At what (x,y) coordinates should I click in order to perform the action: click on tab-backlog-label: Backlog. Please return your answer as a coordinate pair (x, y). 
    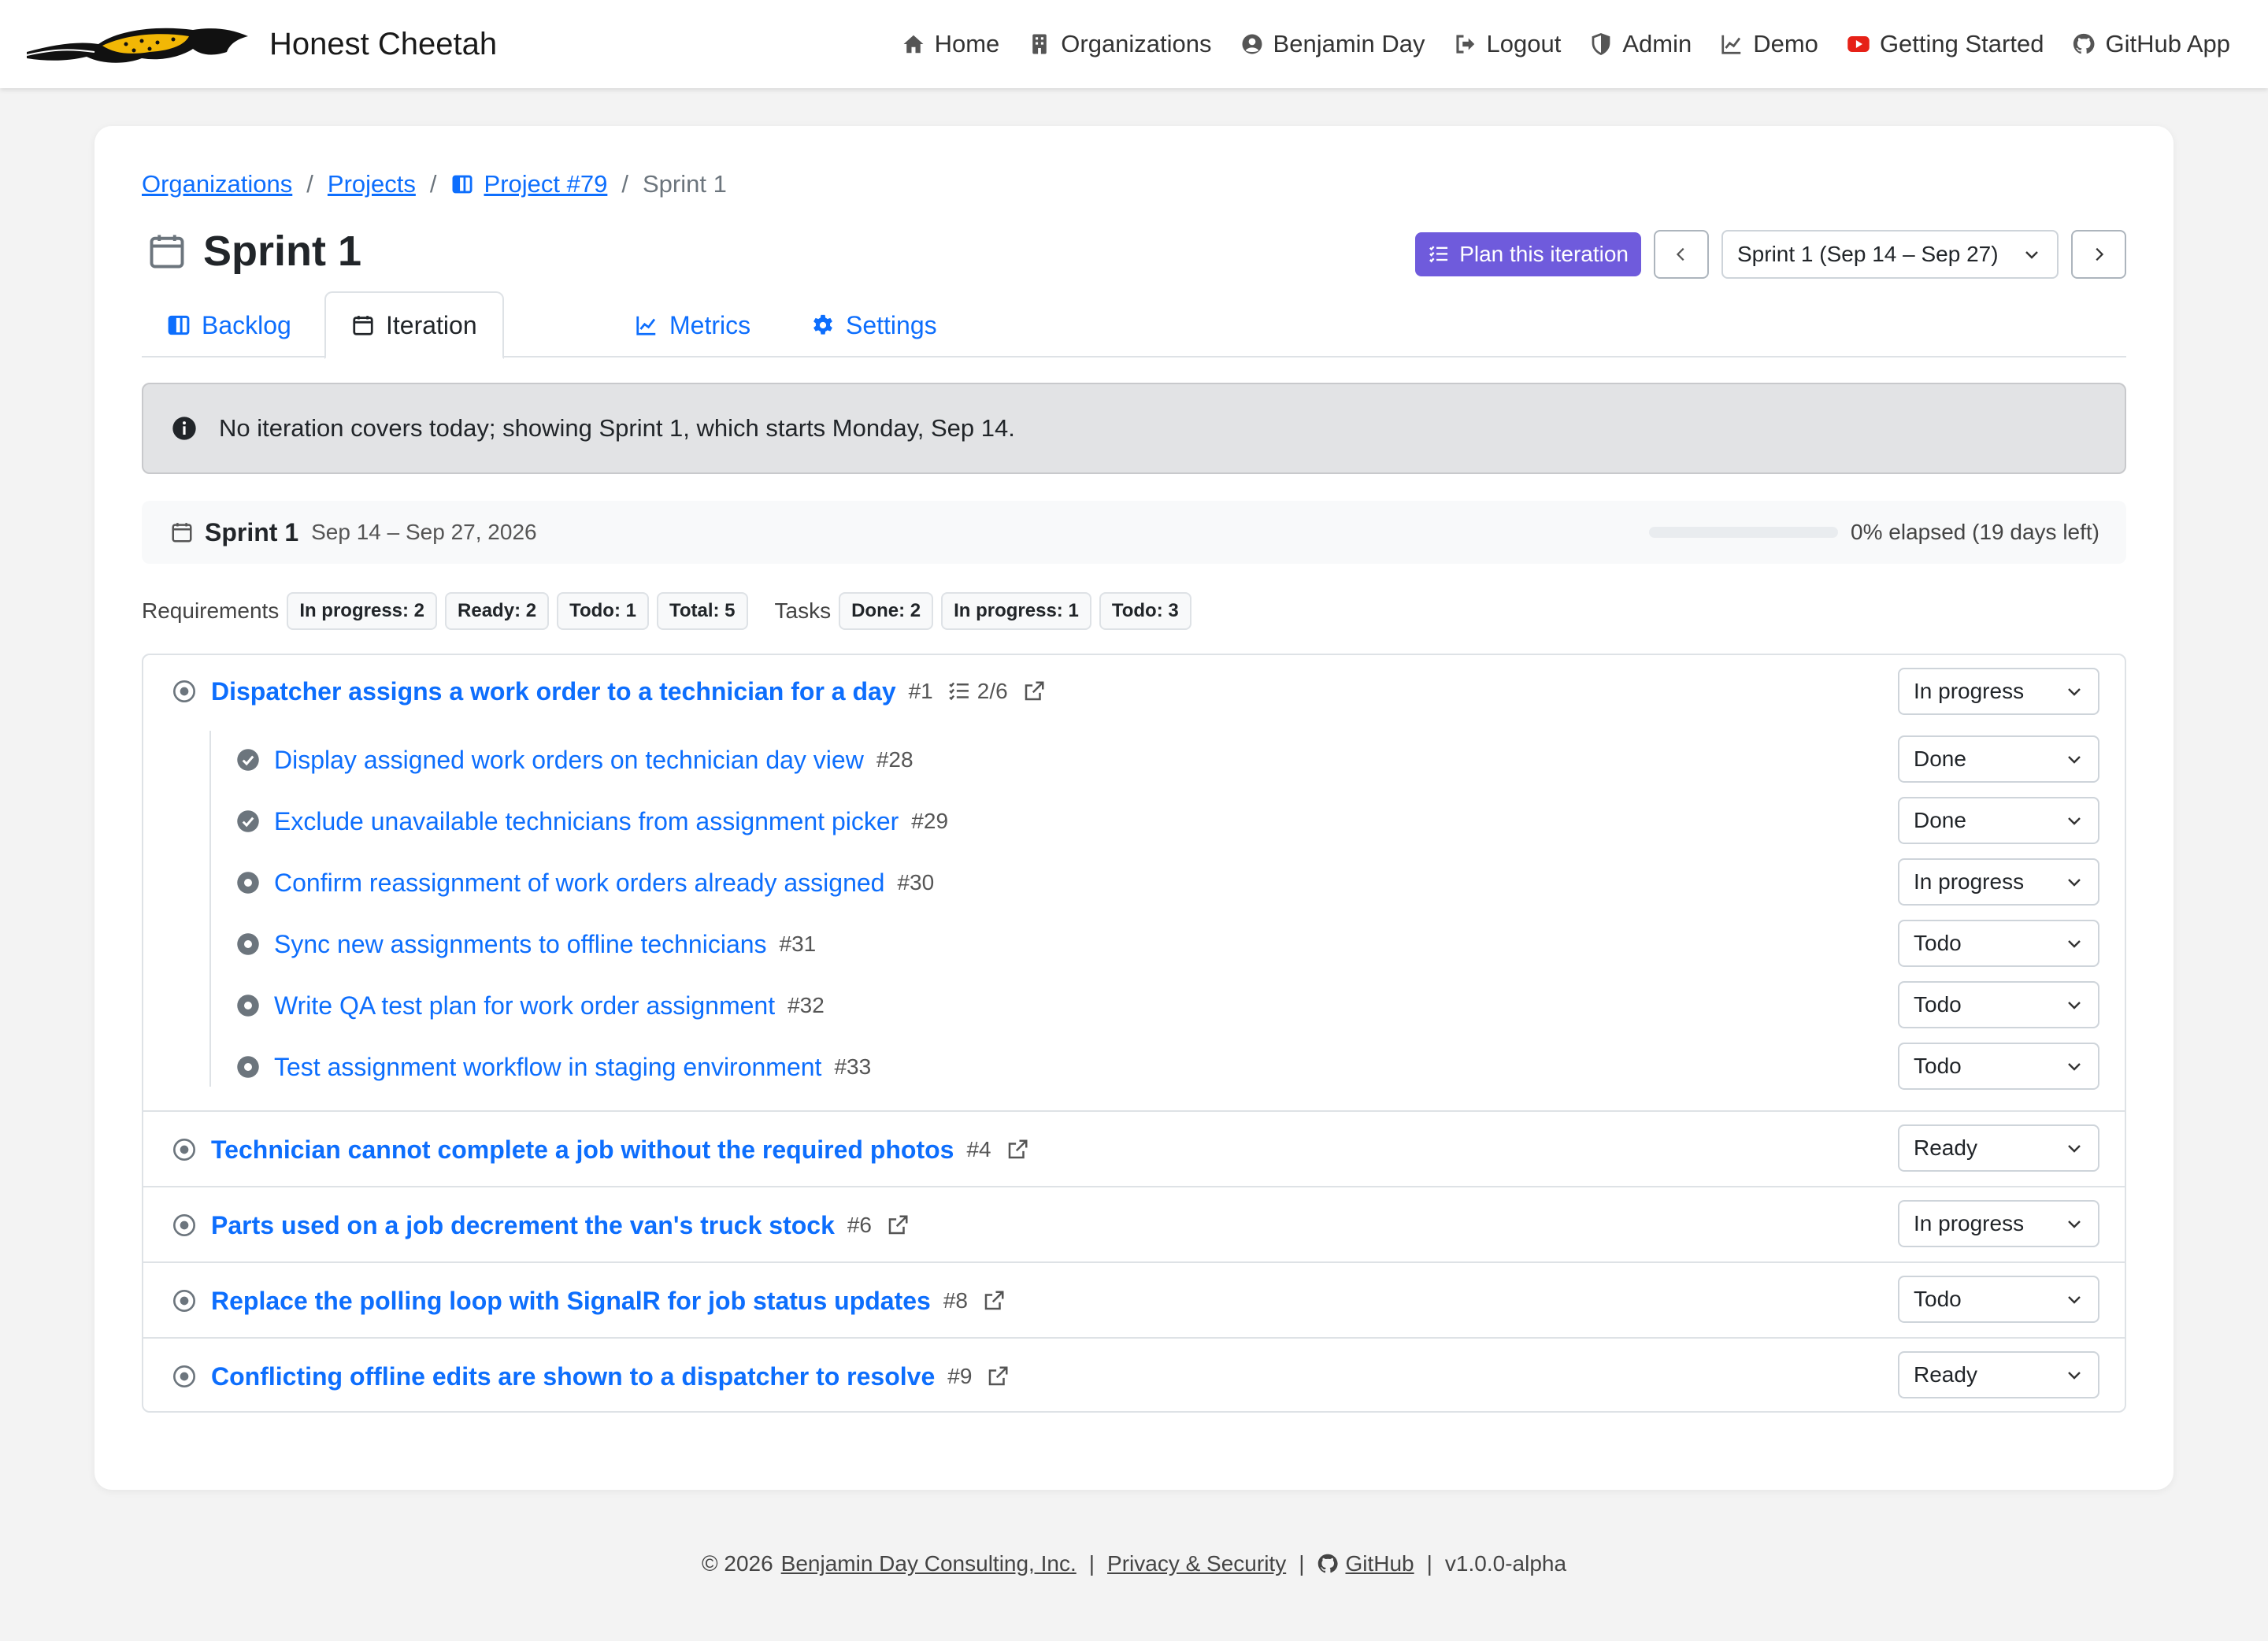
    Looking at the image, I should click on (246, 324).